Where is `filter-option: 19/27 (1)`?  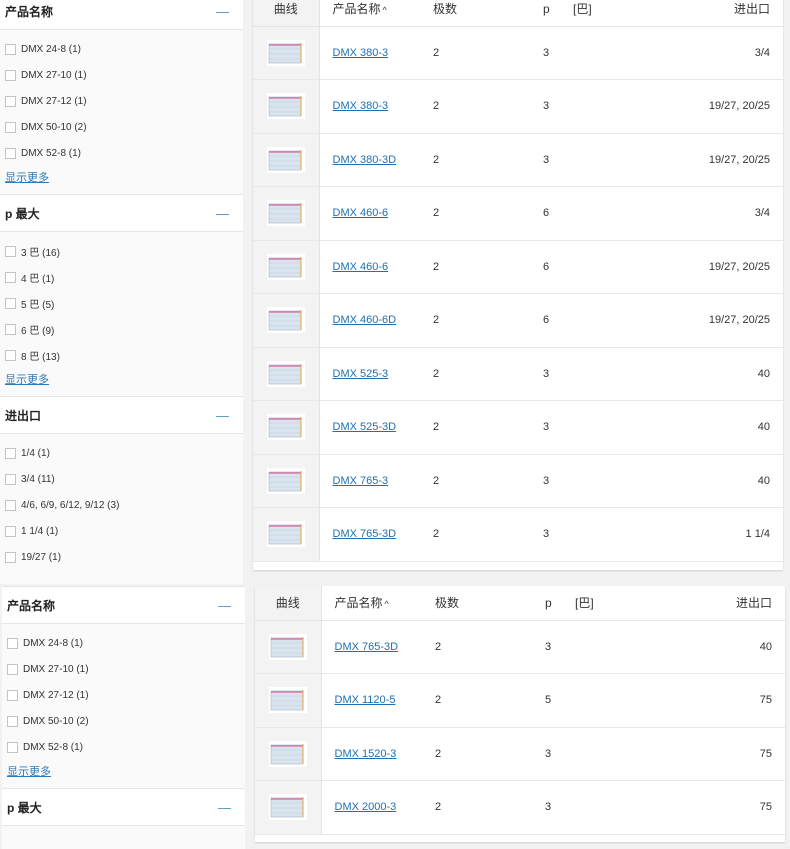
filter-option: 19/27 (1) is located at coordinates (124, 557).